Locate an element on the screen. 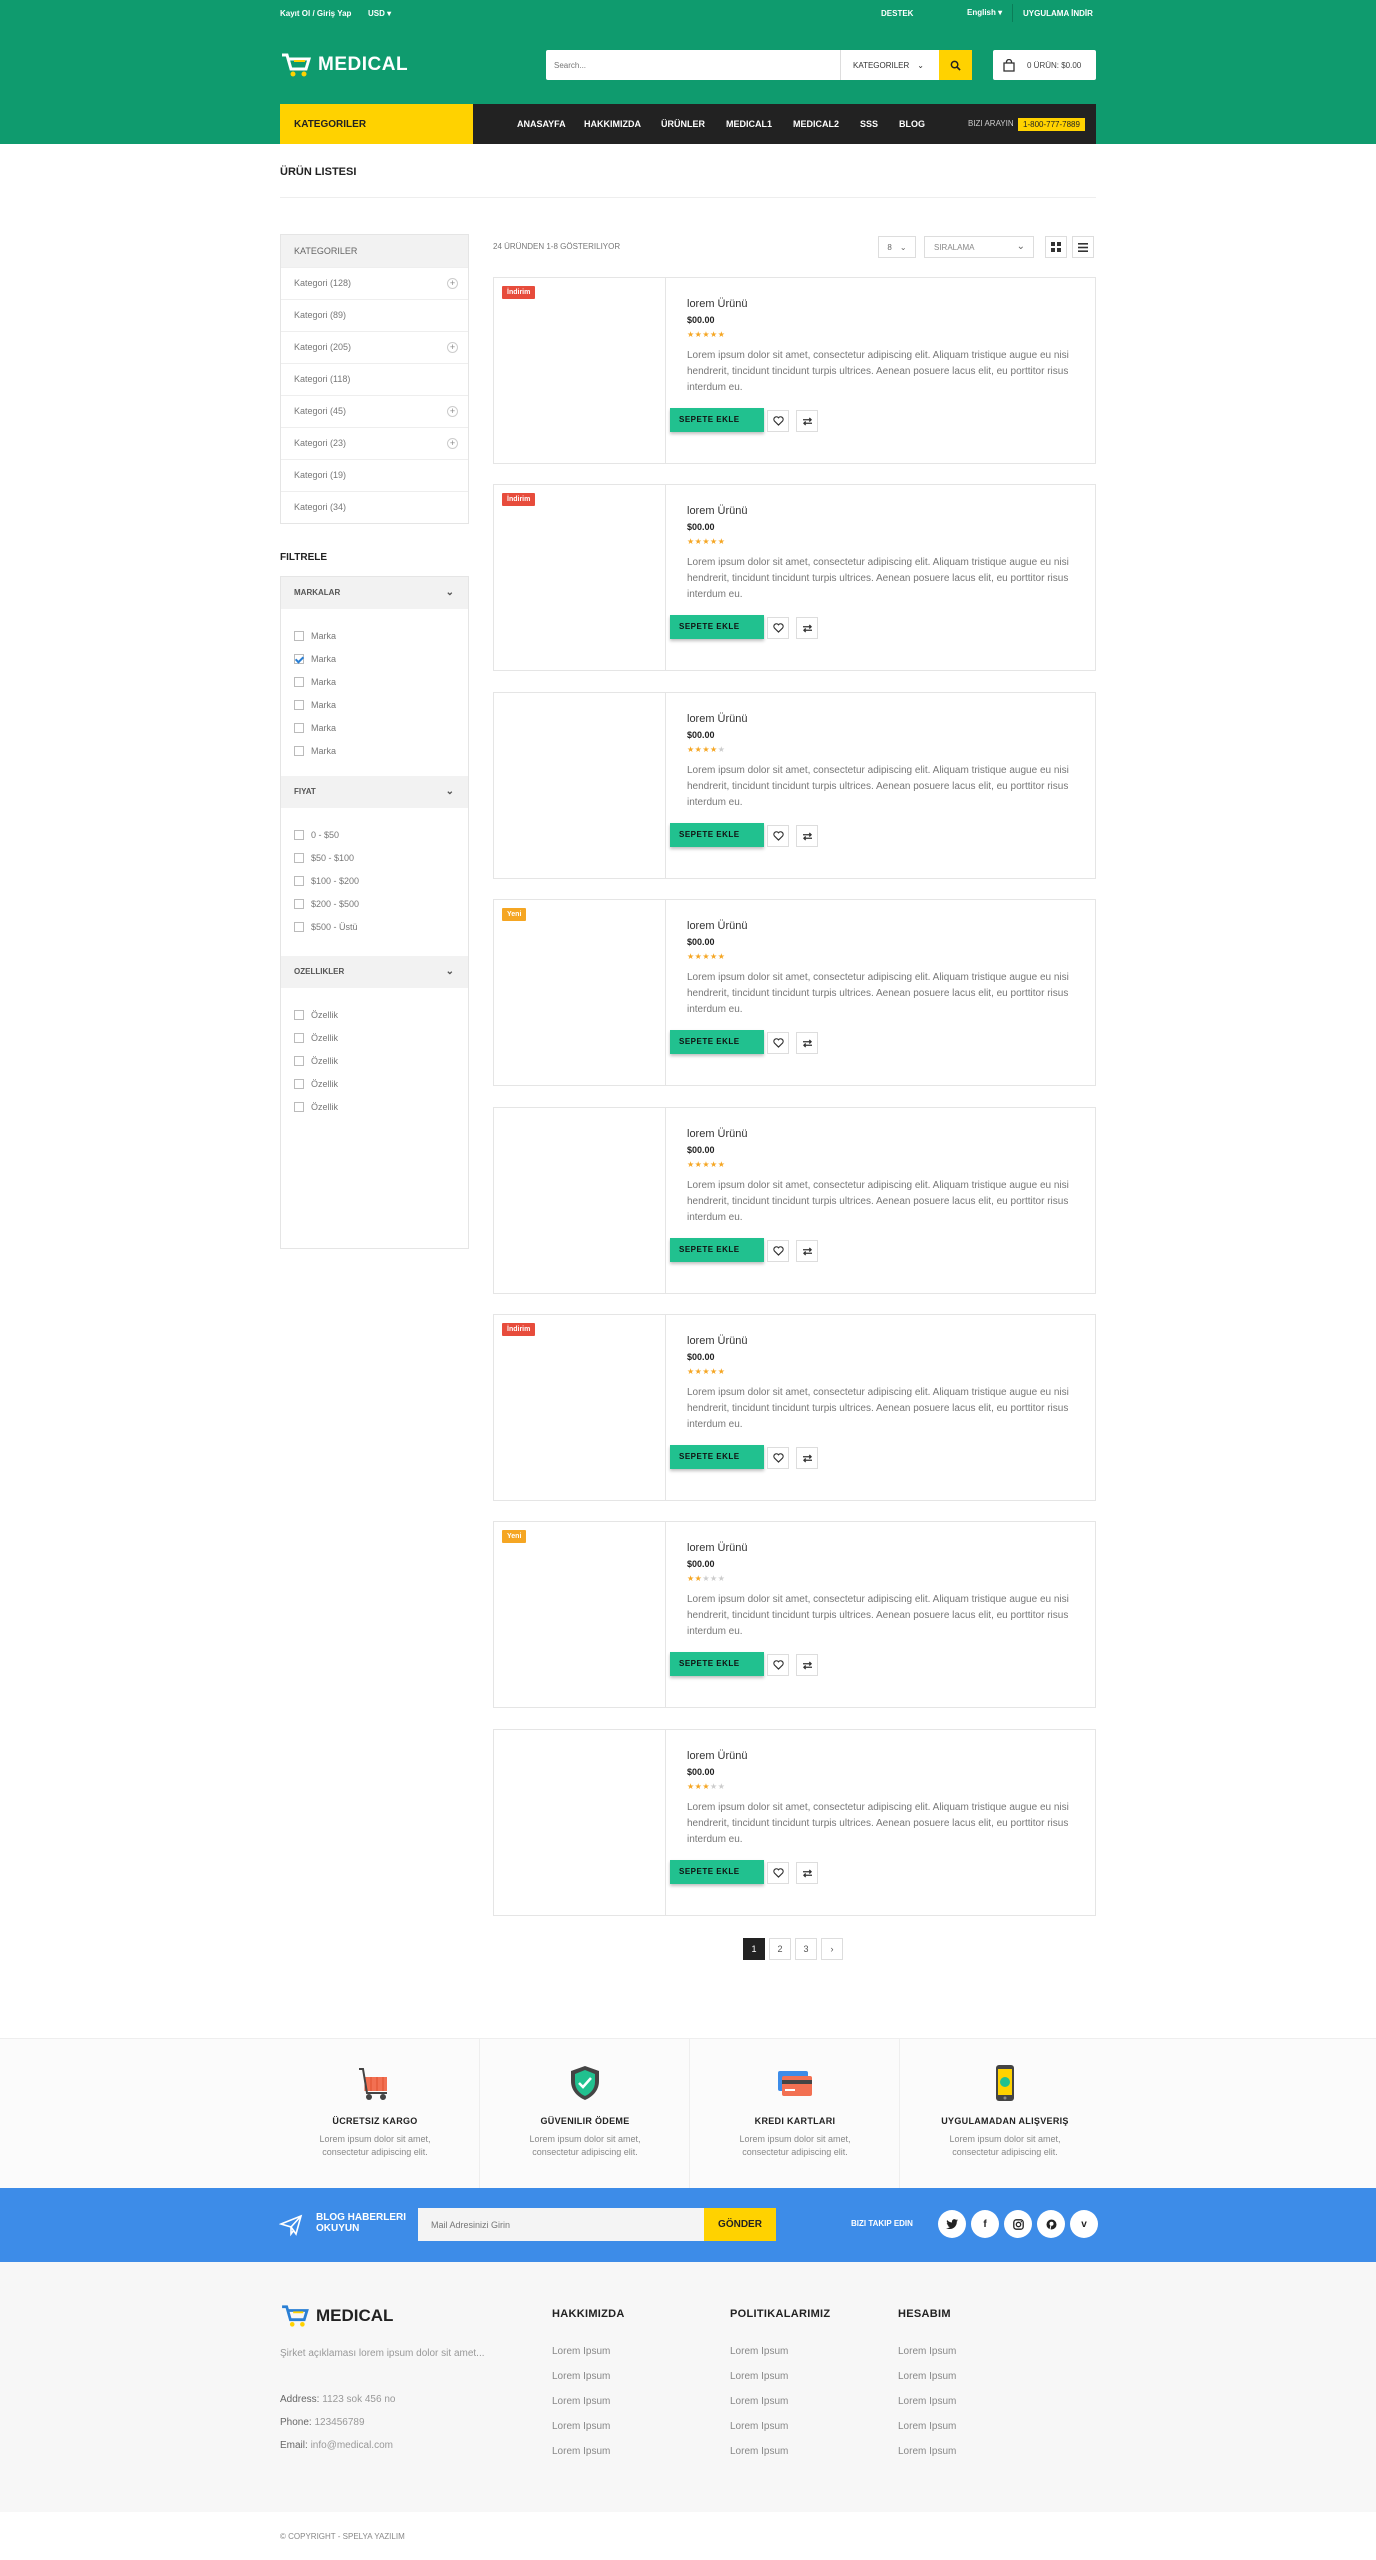 This screenshot has height=2560, width=1376. category-item: Kategori (45) + is located at coordinates (374, 411).